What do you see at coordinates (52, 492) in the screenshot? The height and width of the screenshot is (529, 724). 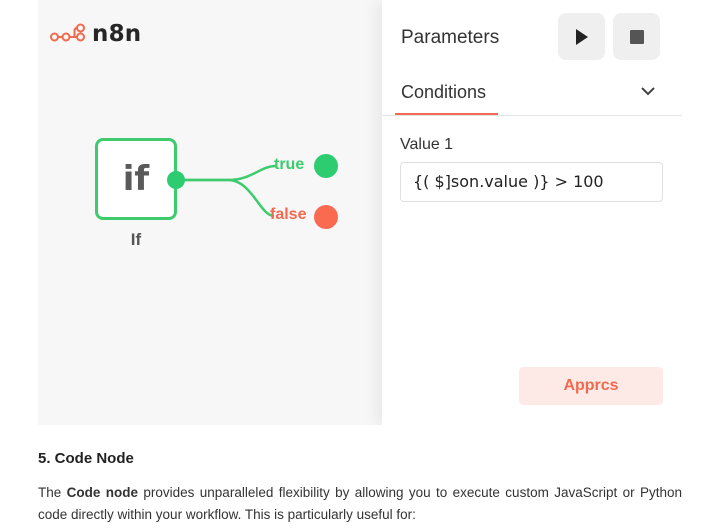 I see `para-start: The` at bounding box center [52, 492].